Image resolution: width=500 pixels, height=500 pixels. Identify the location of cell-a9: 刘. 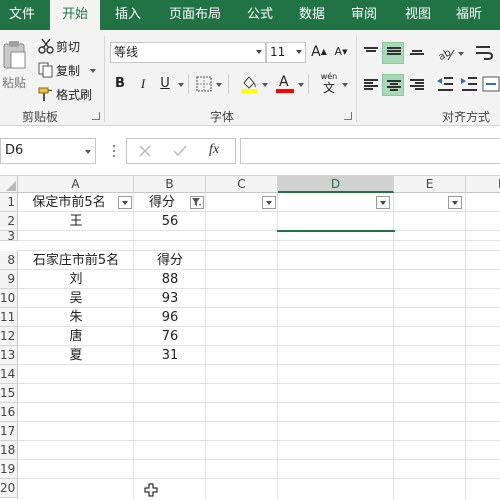
(76, 279).